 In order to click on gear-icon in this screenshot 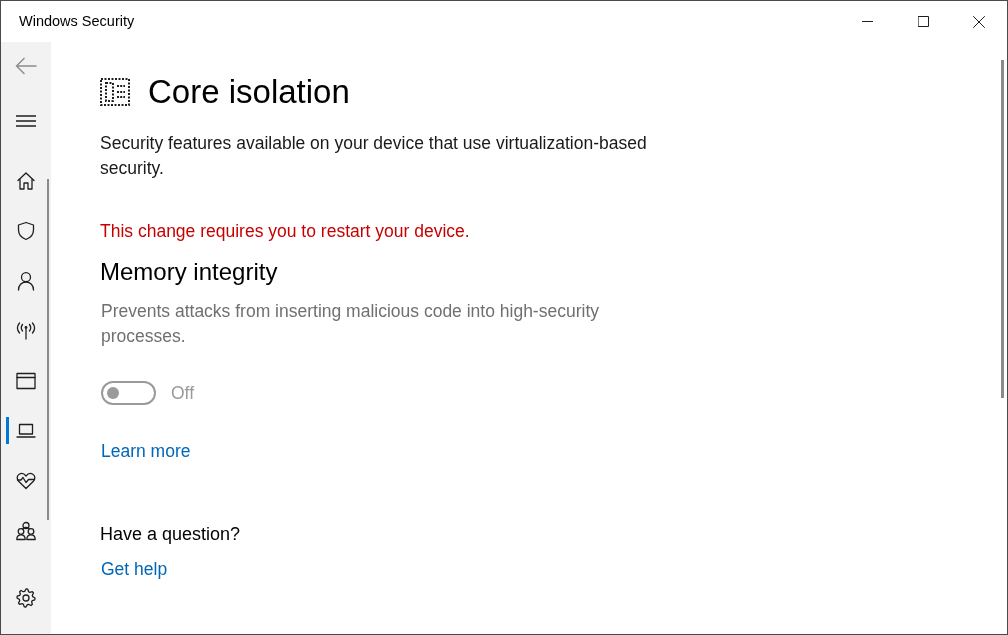, I will do `click(26, 598)`.